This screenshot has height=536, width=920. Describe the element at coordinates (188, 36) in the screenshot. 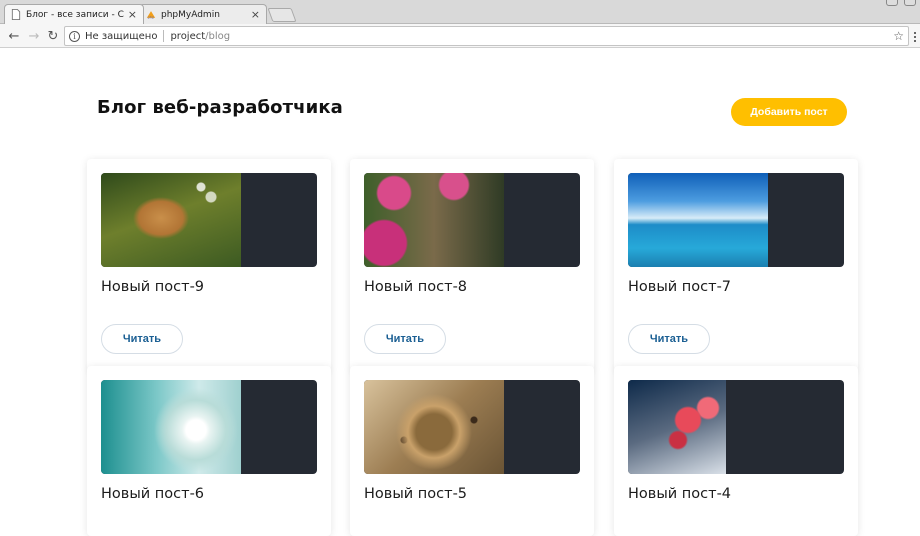

I see `url-host: project` at that location.